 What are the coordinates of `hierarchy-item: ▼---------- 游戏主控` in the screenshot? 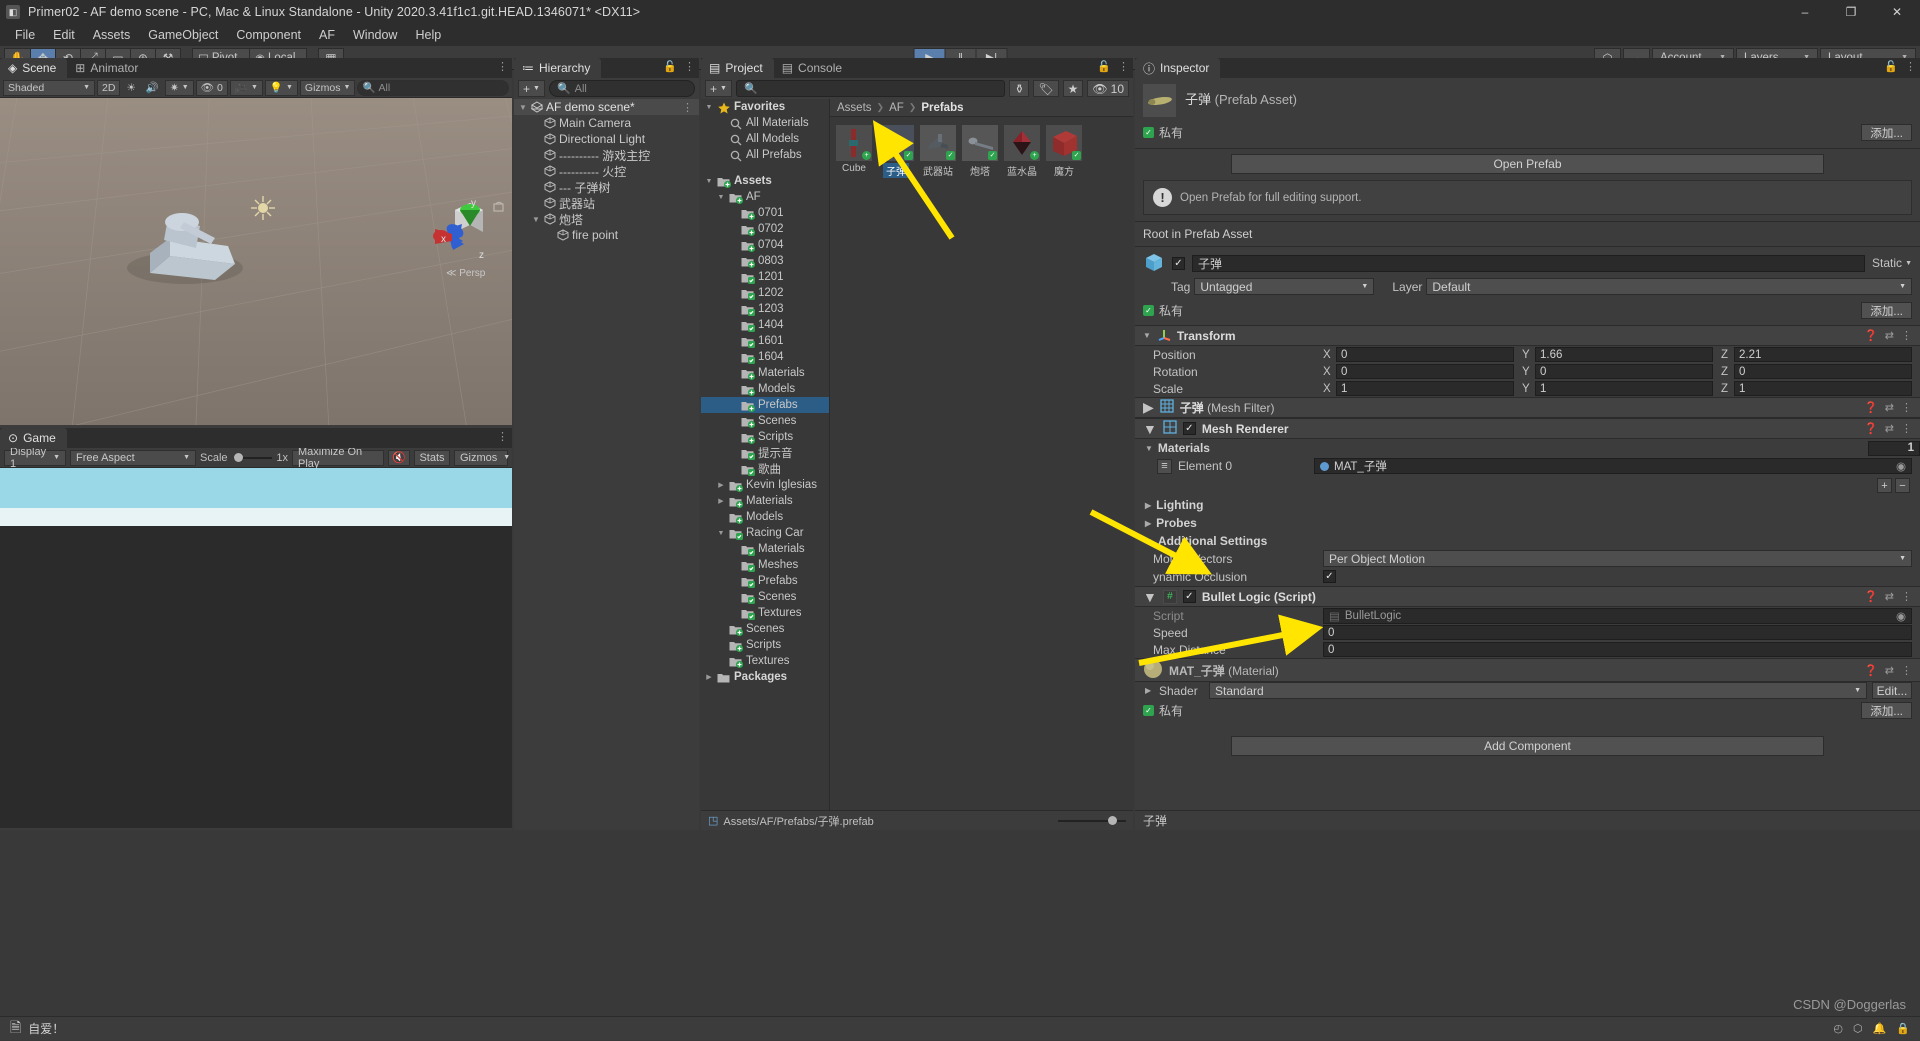 It's located at (606, 155).